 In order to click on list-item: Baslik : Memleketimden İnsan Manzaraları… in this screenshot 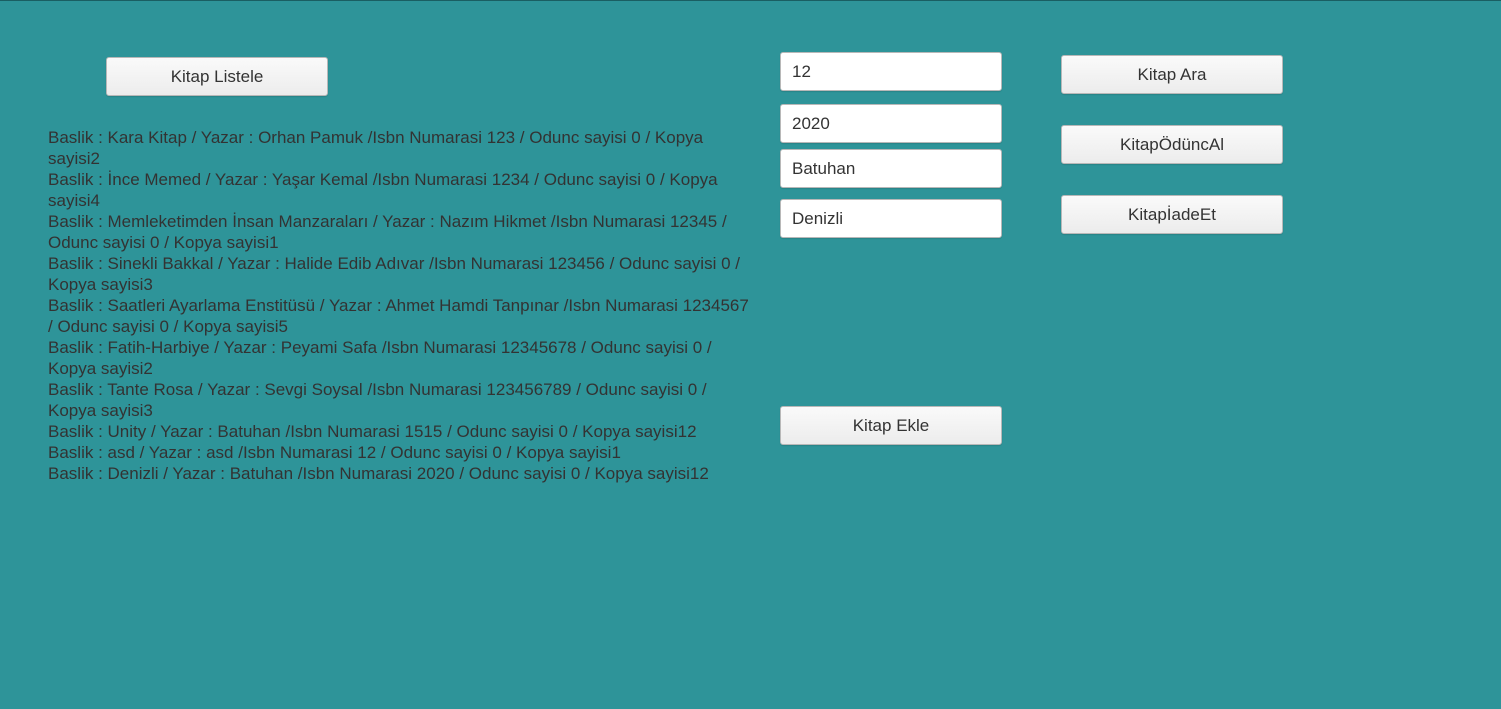, I will do `click(387, 232)`.